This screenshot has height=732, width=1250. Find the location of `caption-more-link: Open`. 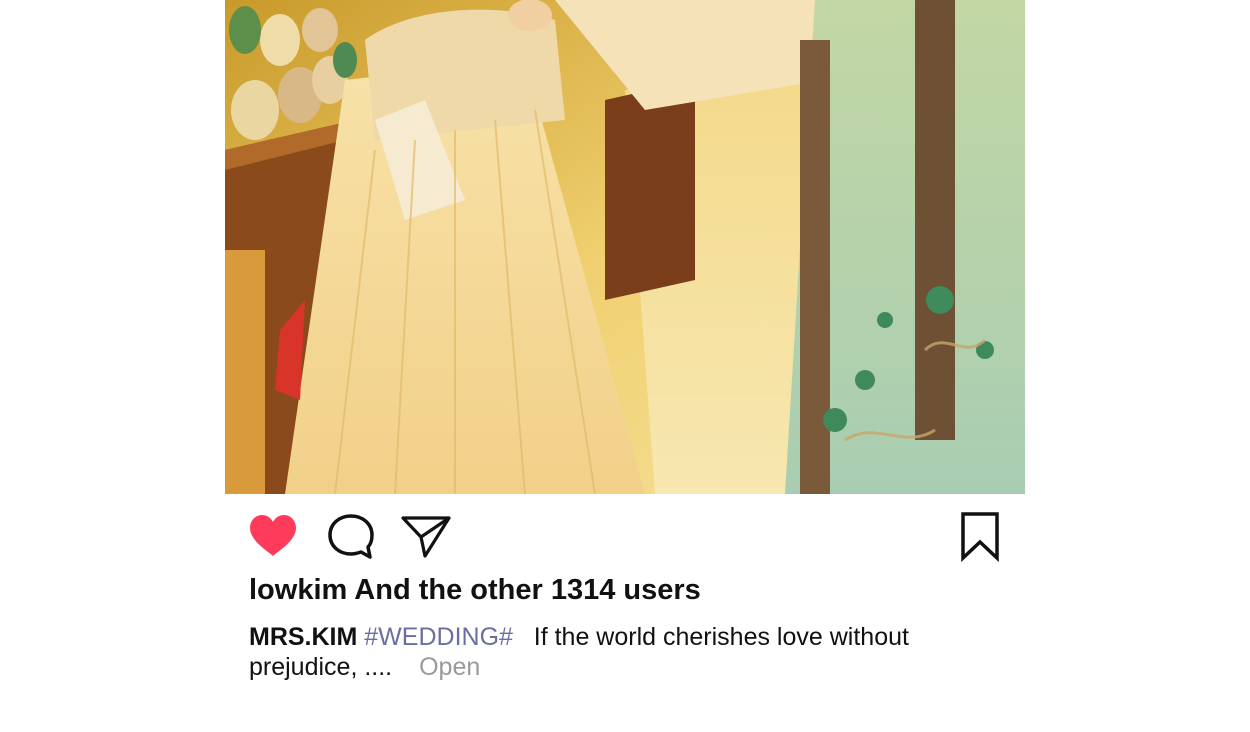

caption-more-link: Open is located at coordinates (449, 667).